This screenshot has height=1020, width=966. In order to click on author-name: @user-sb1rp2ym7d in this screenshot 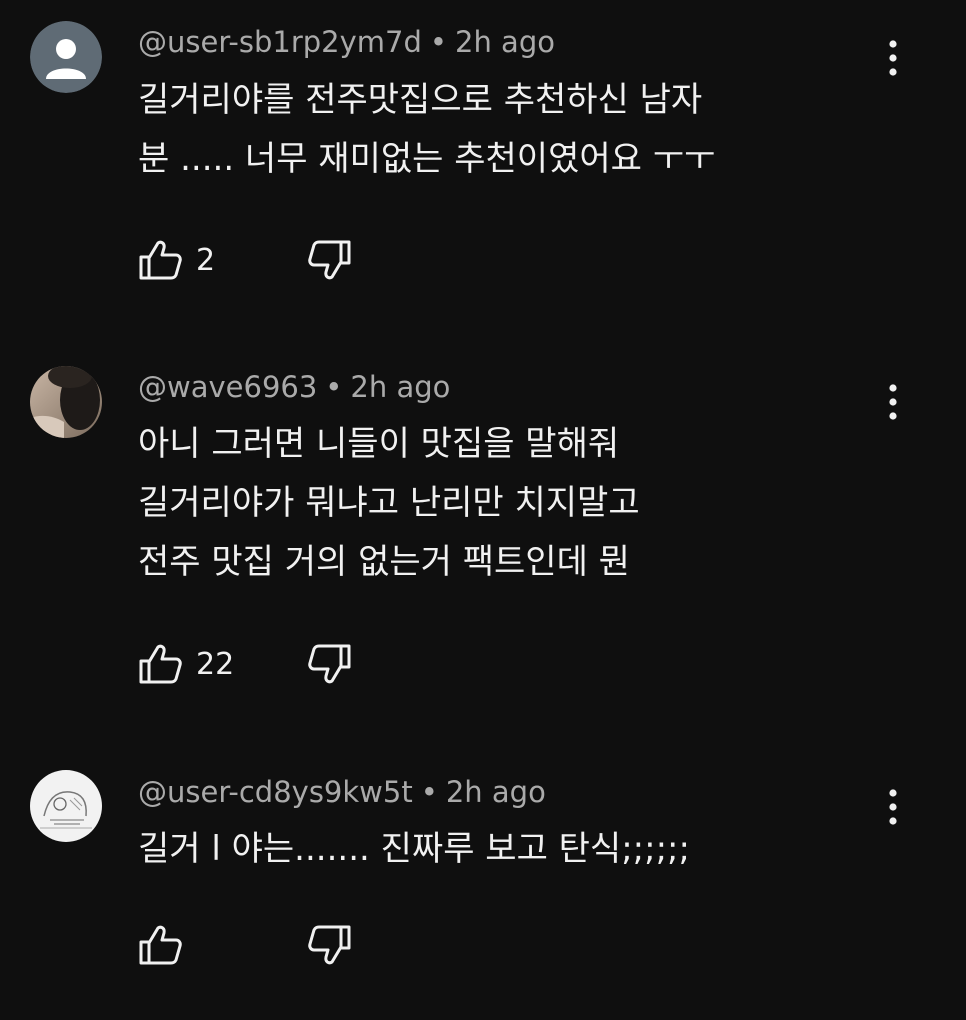, I will do `click(280, 42)`.